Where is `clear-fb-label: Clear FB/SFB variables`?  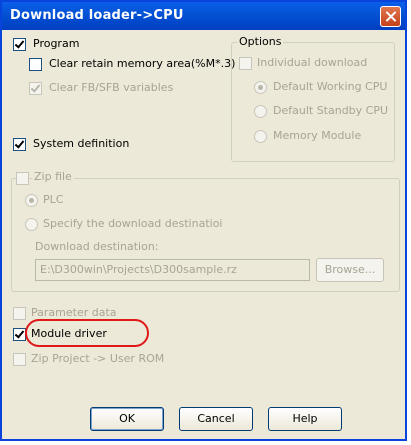 clear-fb-label: Clear FB/SFB variables is located at coordinates (111, 87).